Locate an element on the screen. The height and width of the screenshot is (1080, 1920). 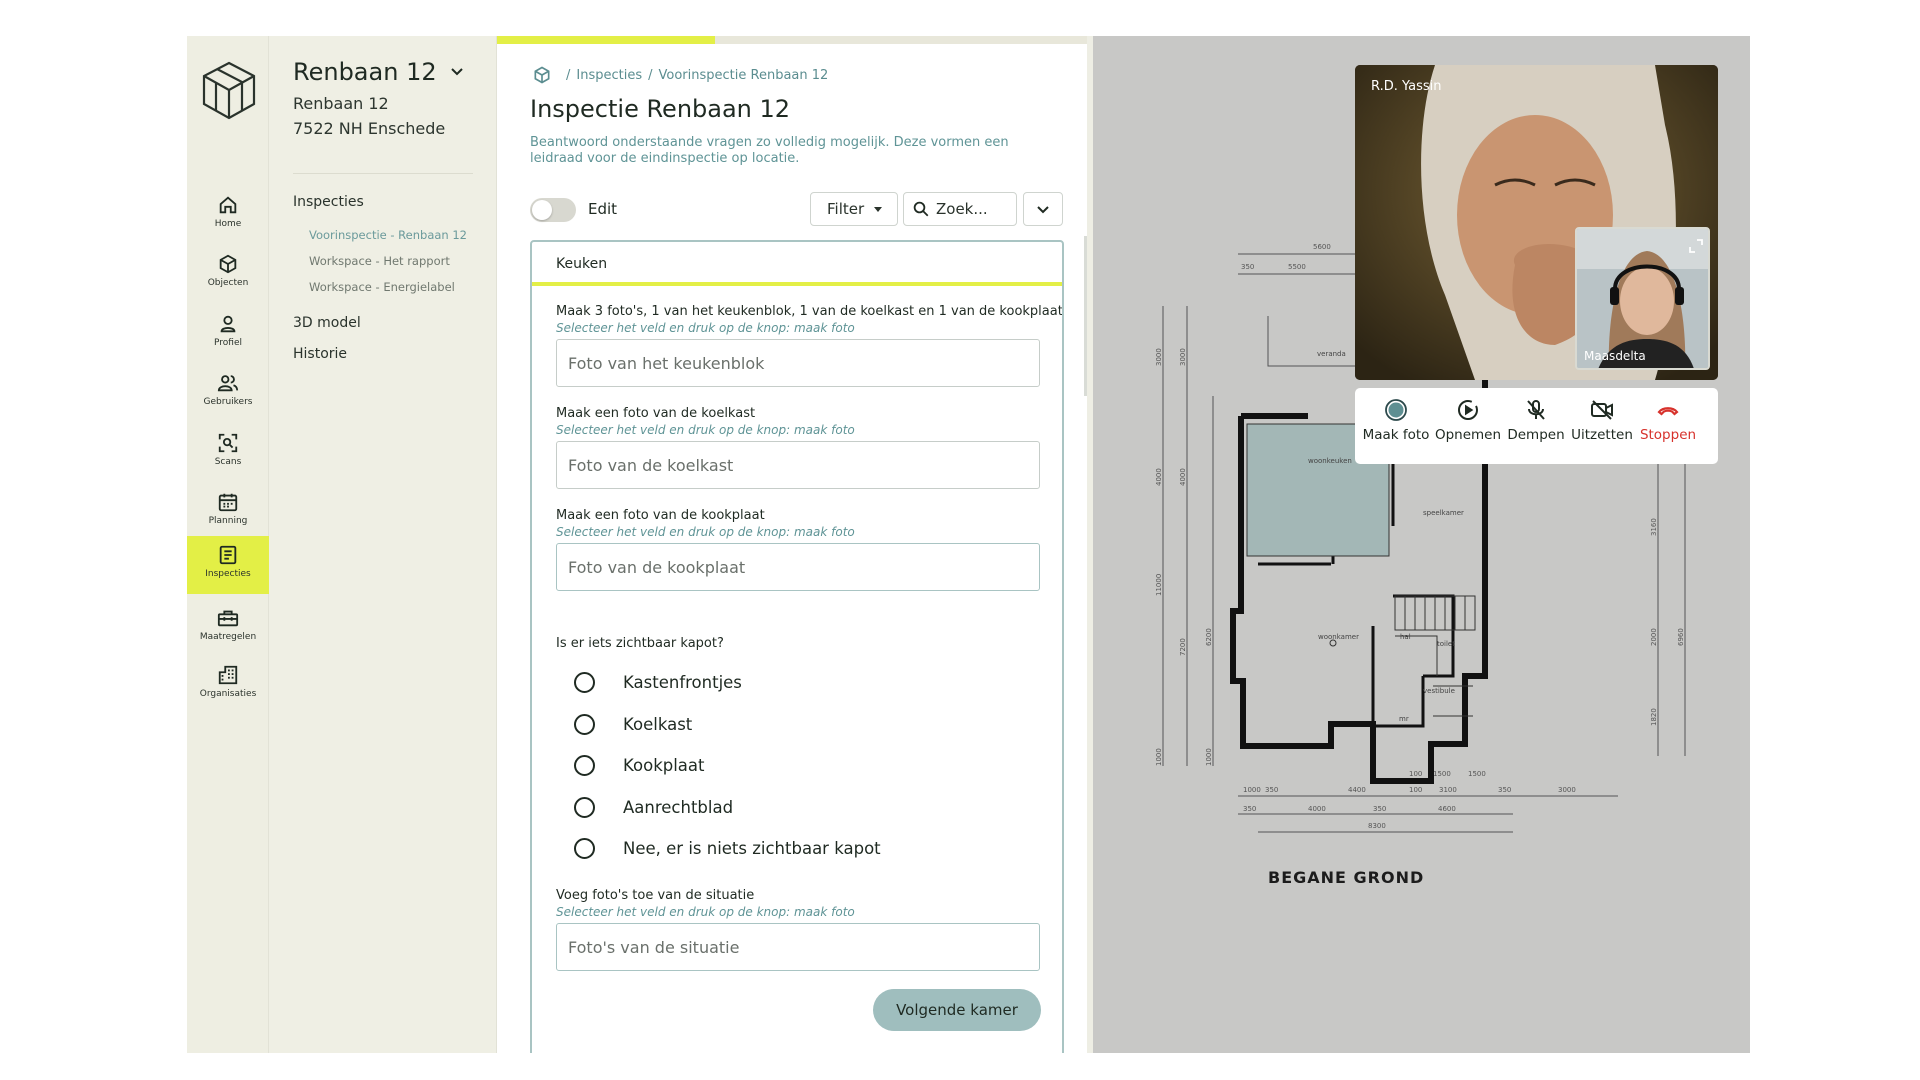
mic-off-icon is located at coordinates (1536, 410).